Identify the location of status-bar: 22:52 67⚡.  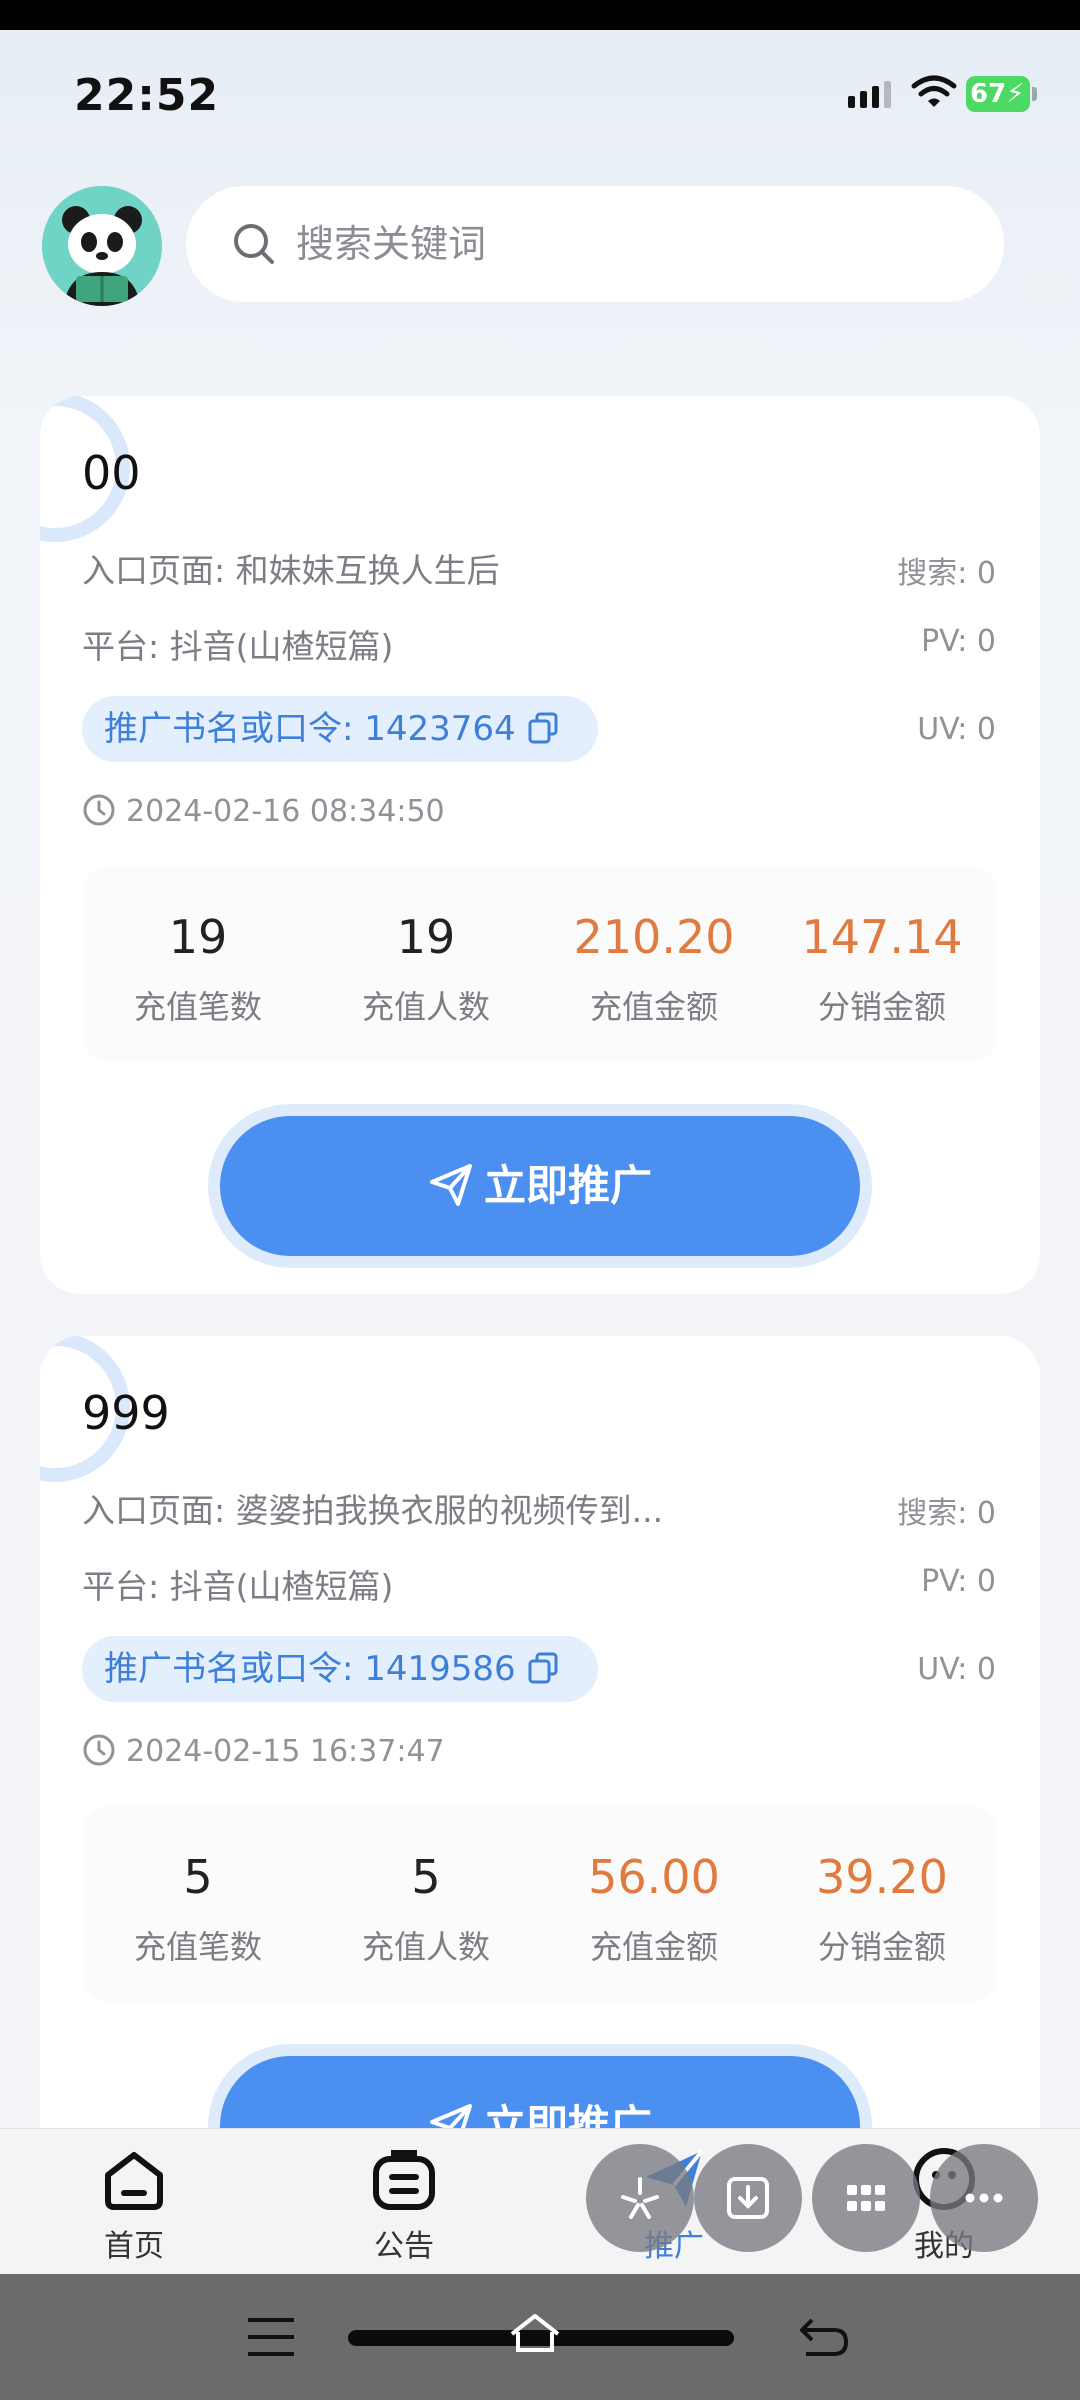
(540, 95).